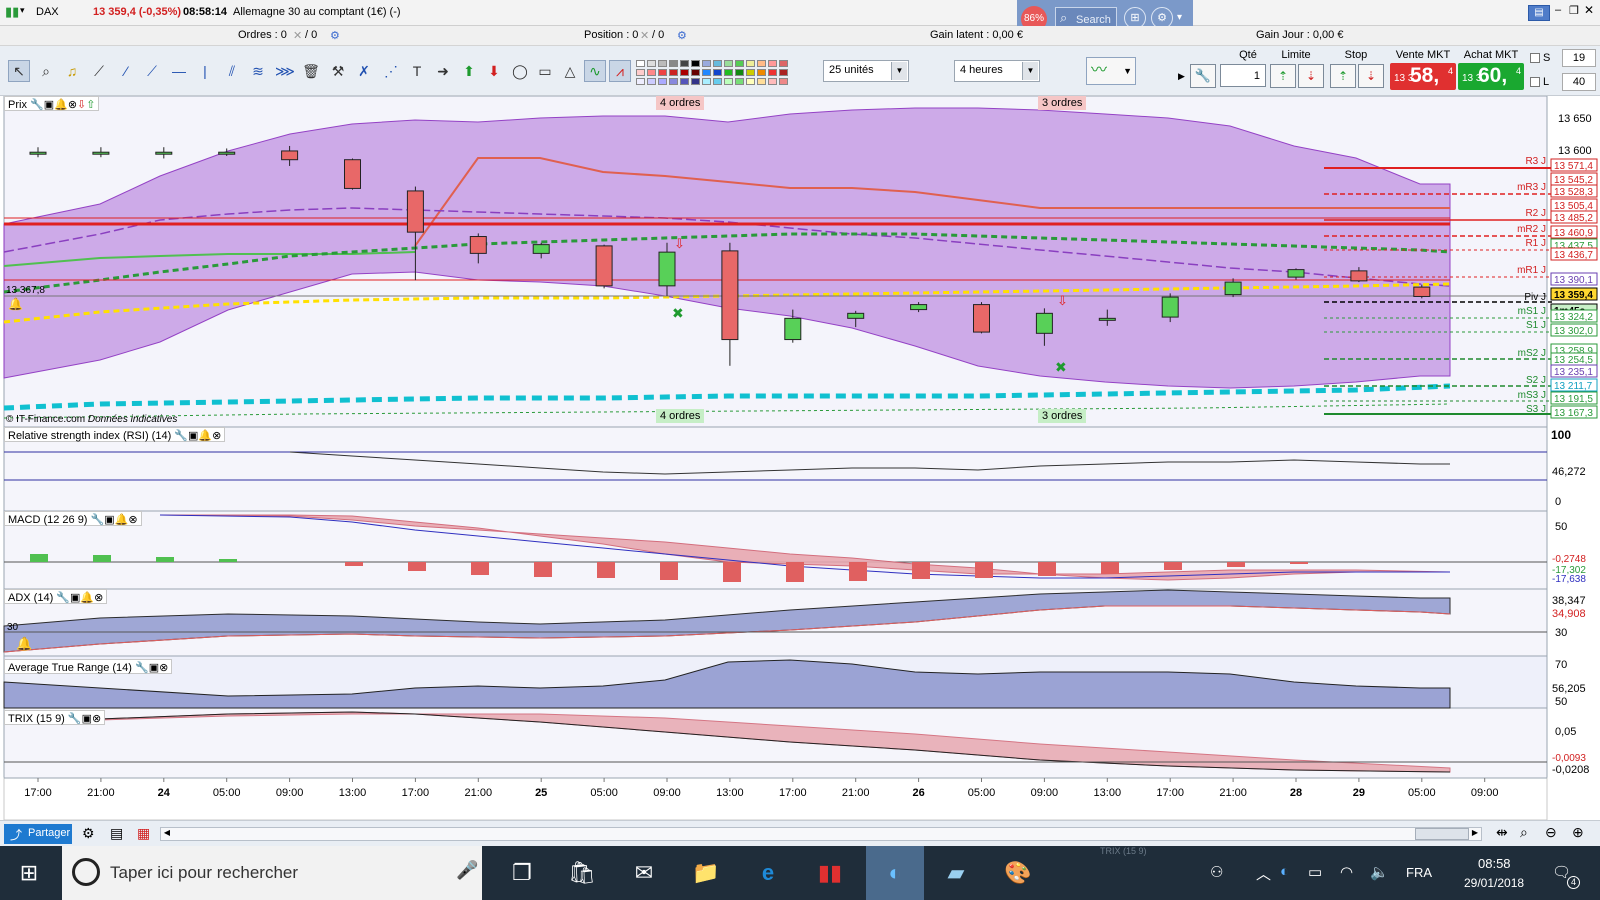 Image resolution: width=1600 pixels, height=900 pixels. What do you see at coordinates (1315, 872) in the screenshot?
I see `battery-icon: ▭` at bounding box center [1315, 872].